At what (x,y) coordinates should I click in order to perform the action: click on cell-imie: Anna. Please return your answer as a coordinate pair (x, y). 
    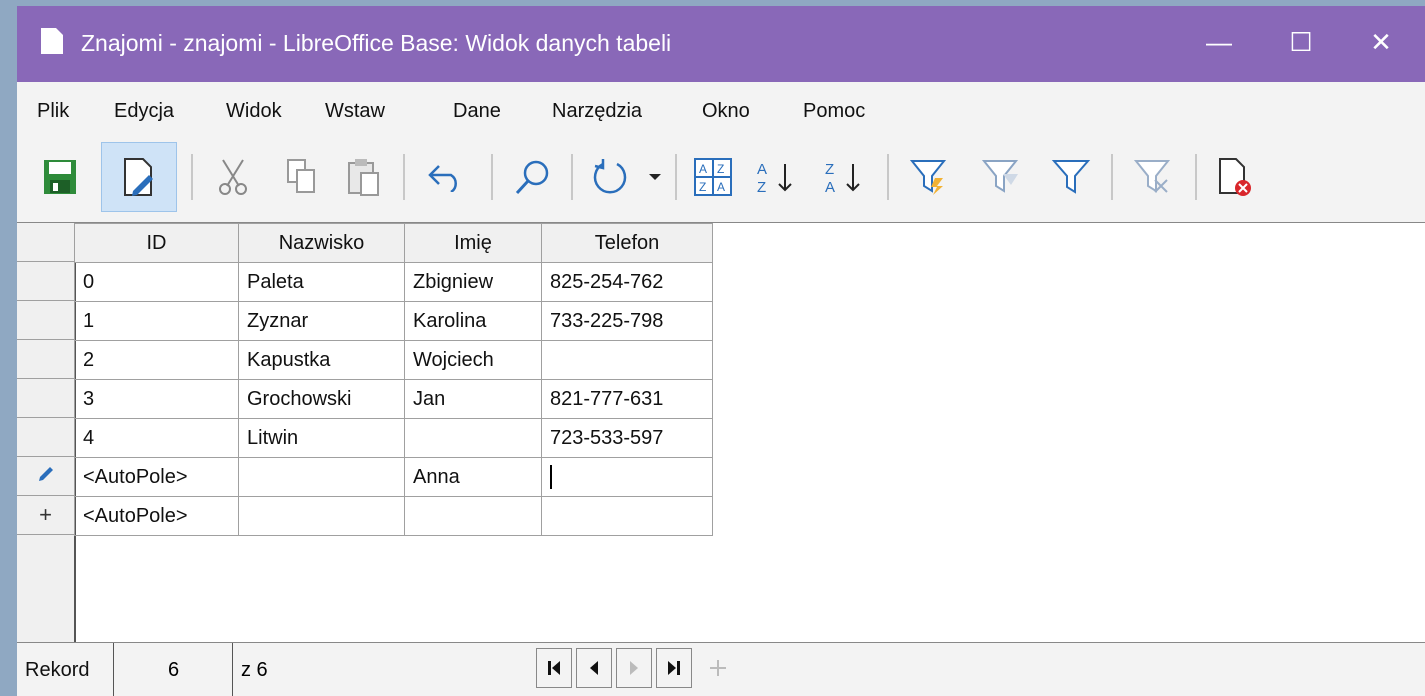
    Looking at the image, I should click on (473, 477).